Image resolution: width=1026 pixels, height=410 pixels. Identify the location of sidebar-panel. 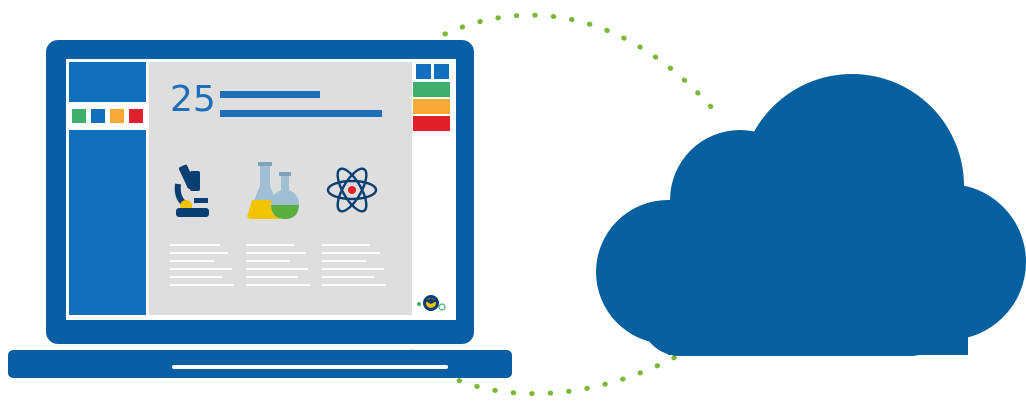
(107, 222).